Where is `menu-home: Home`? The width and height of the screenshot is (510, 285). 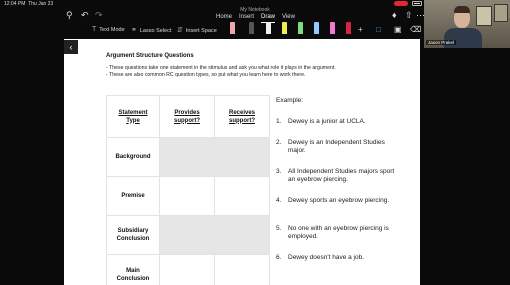 menu-home: Home is located at coordinates (224, 17).